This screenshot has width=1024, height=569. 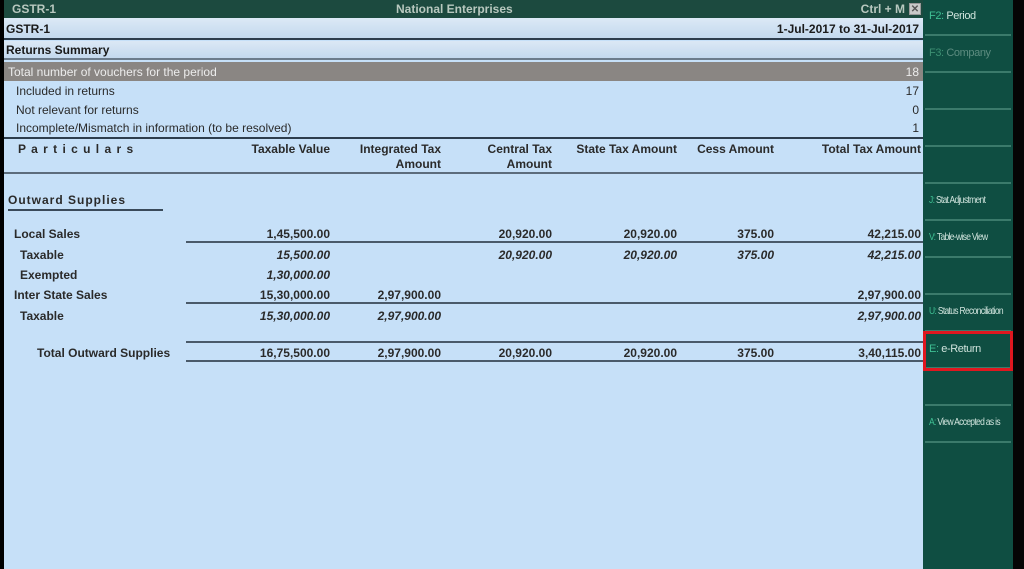 What do you see at coordinates (298, 234) in the screenshot?
I see `taxable-value-cell: 1,45,500.00` at bounding box center [298, 234].